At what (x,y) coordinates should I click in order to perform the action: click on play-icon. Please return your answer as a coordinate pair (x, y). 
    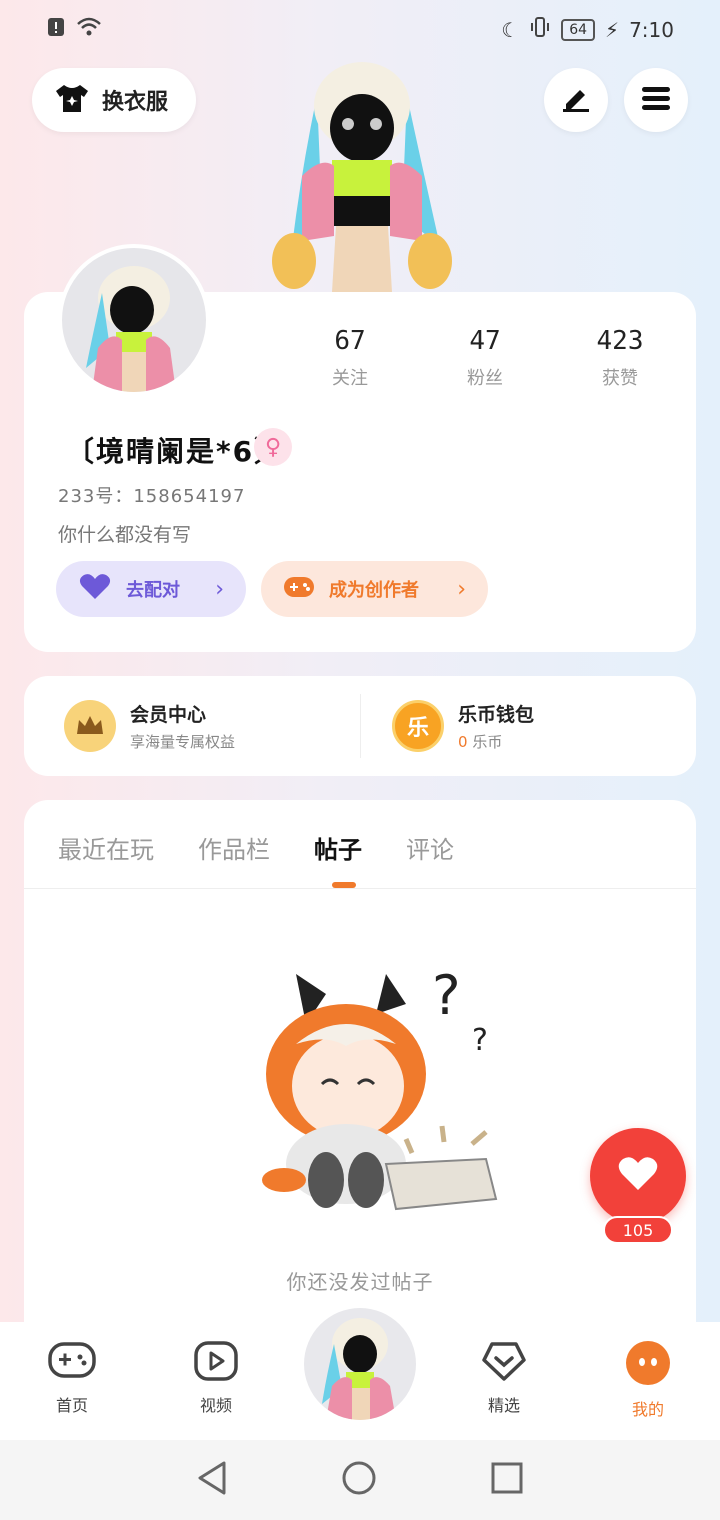
    Looking at the image, I should click on (216, 1363).